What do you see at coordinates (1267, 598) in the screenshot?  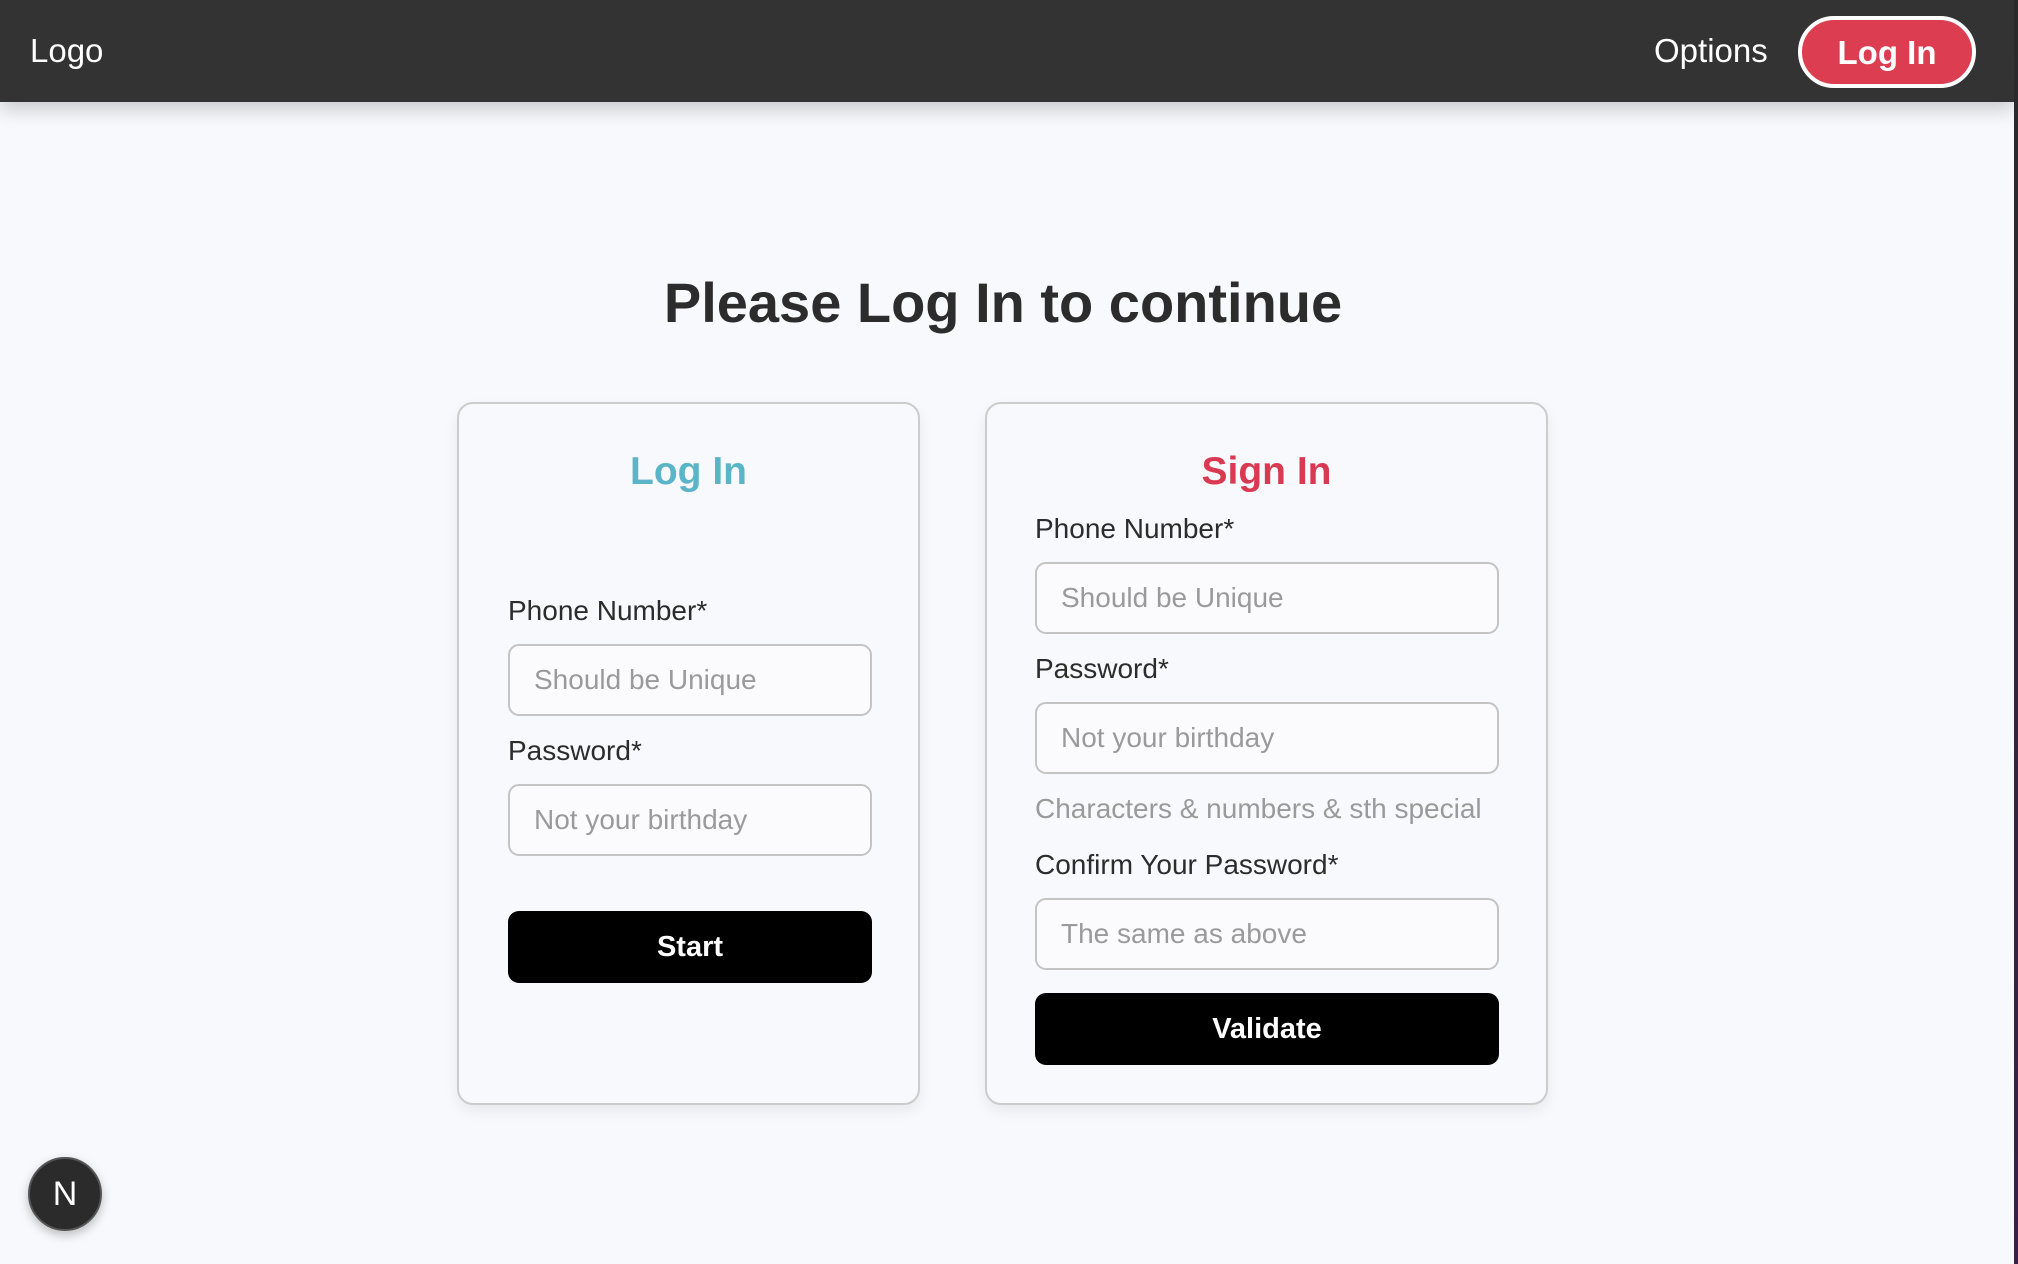 I see `signin-phone-input` at bounding box center [1267, 598].